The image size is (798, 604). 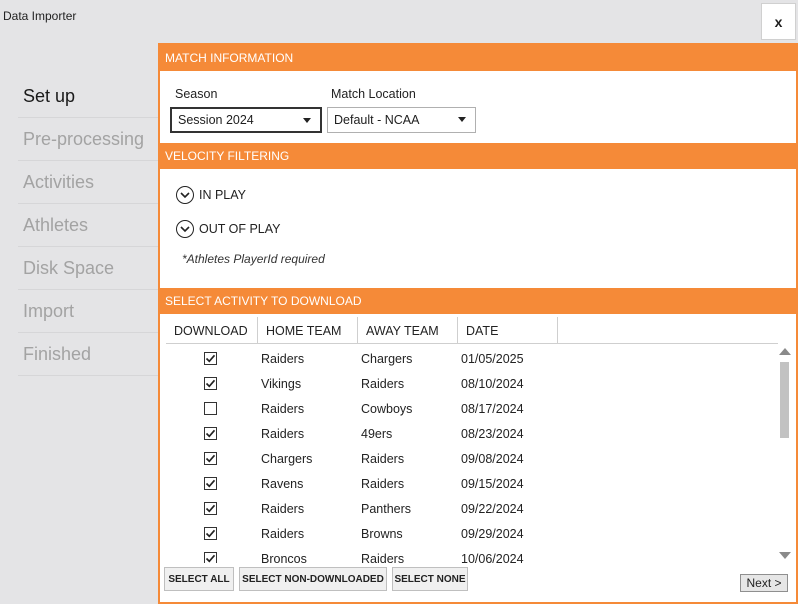 What do you see at coordinates (508, 330) in the screenshot?
I see `column-date: DATE` at bounding box center [508, 330].